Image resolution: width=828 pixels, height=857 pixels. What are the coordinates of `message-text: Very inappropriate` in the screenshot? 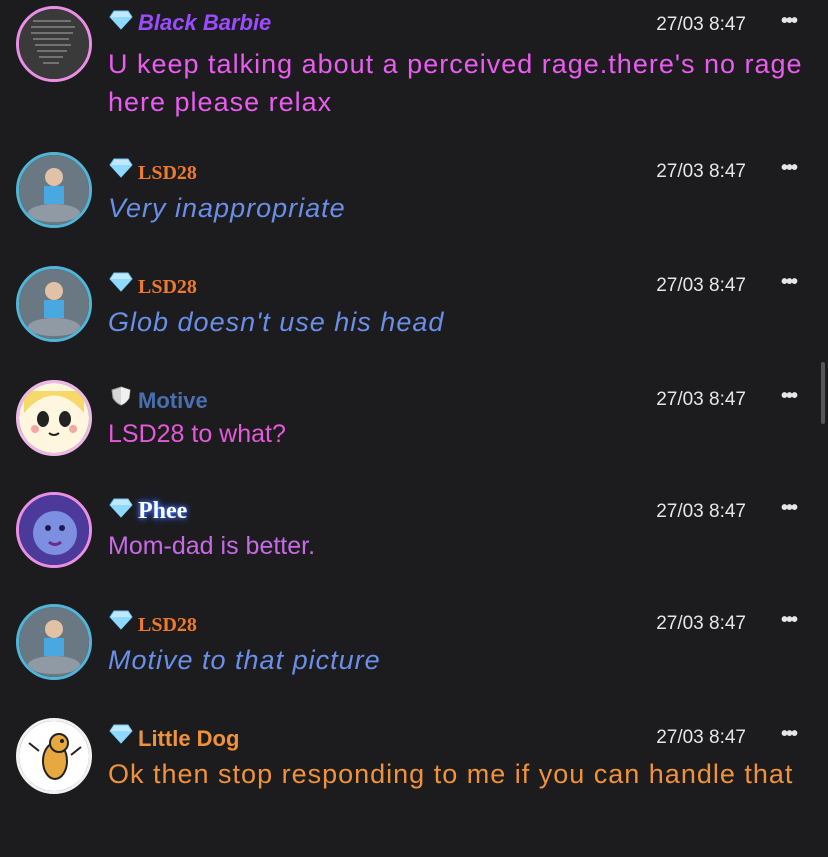 It's located at (227, 208).